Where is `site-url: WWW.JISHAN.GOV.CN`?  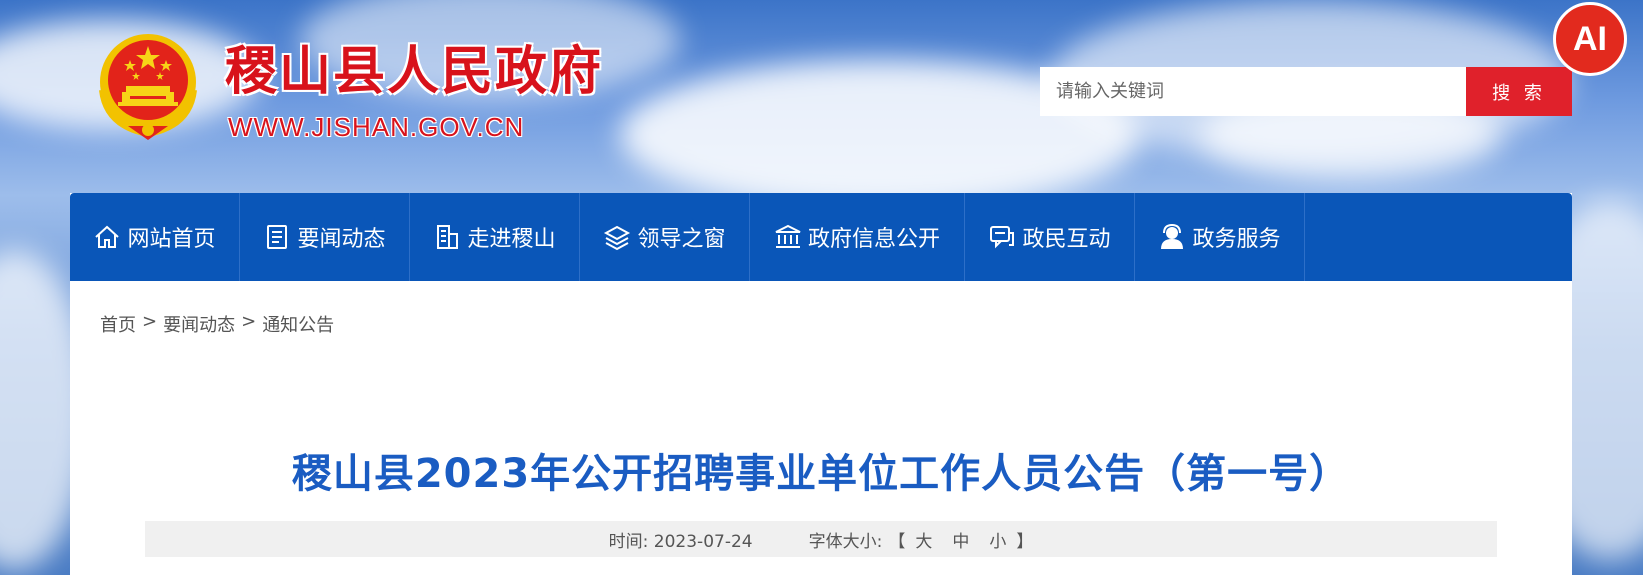 site-url: WWW.JISHAN.GOV.CN is located at coordinates (376, 127).